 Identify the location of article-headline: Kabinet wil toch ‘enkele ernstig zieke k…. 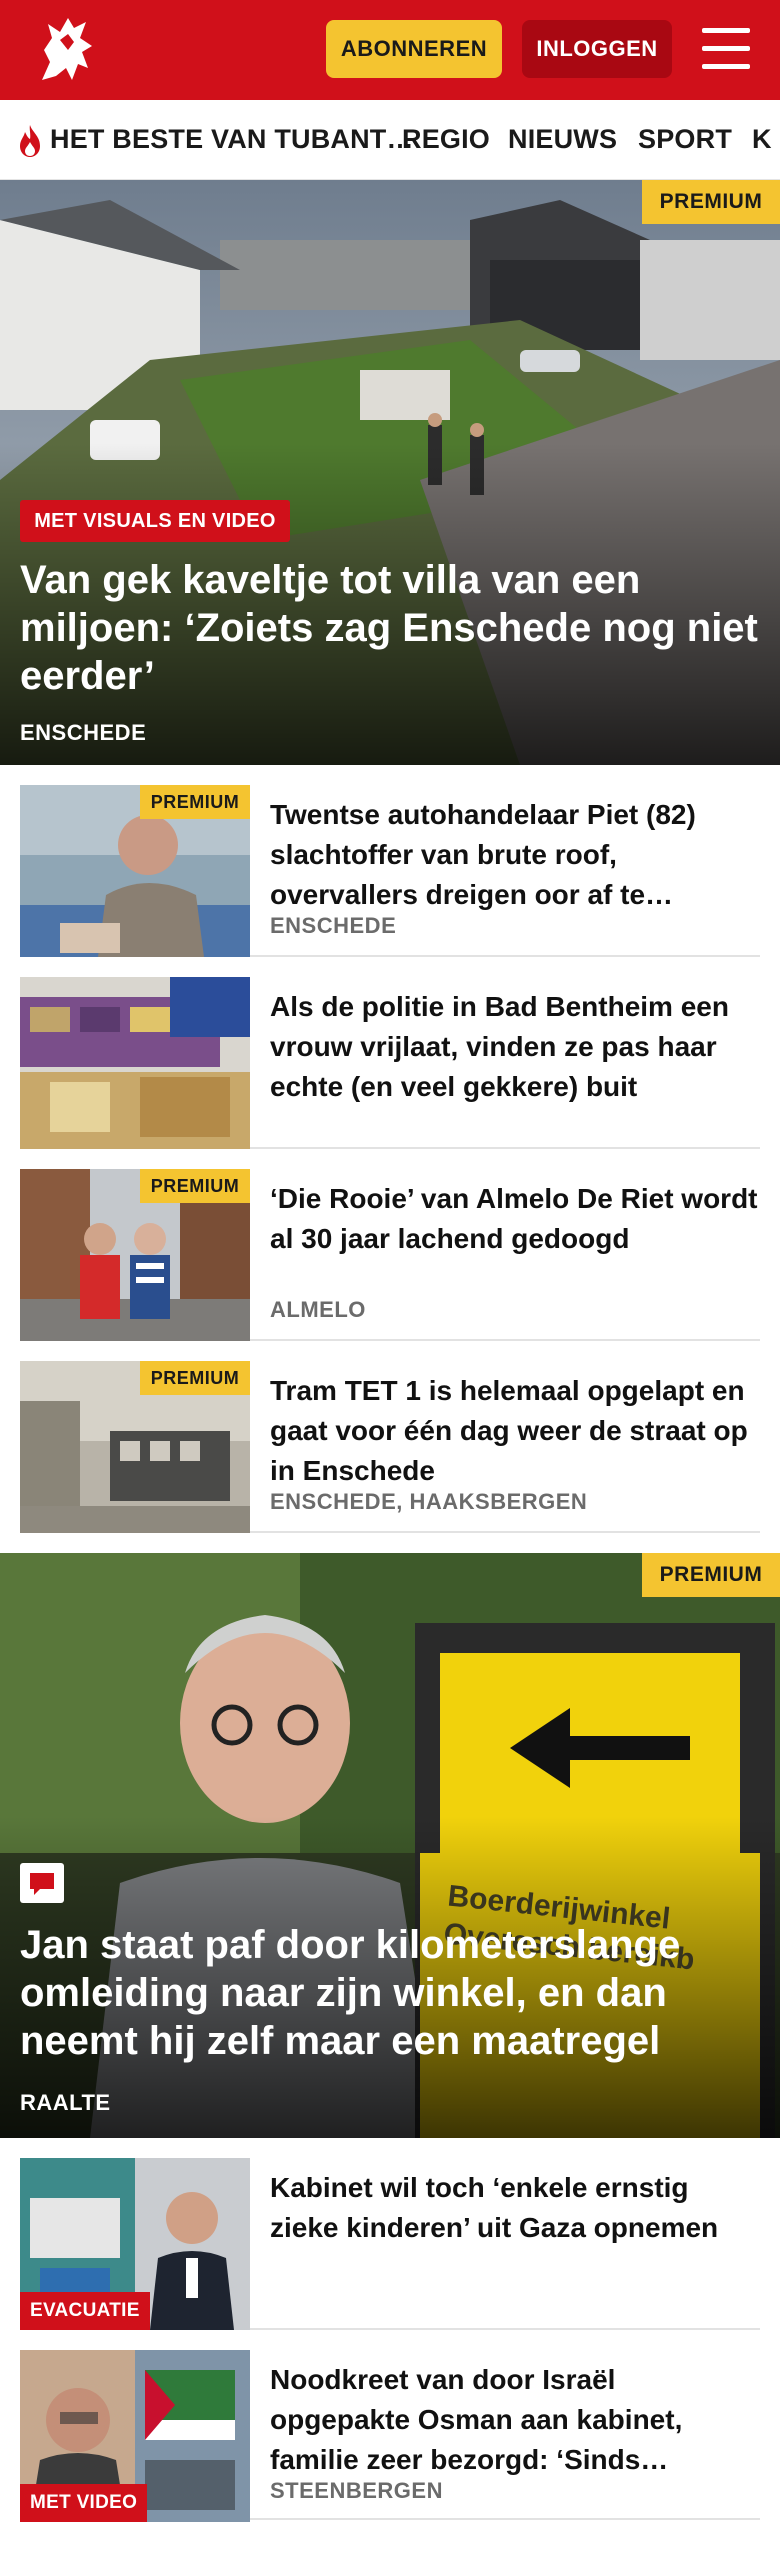
(515, 2208).